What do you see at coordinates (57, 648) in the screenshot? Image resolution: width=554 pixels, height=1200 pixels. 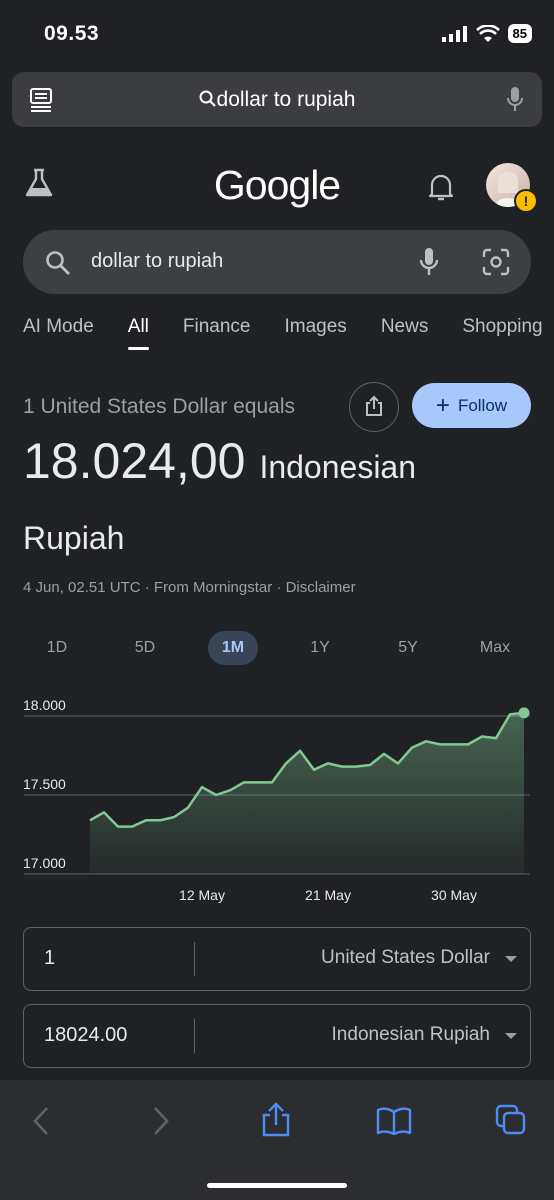 I see `range-1d: 1D` at bounding box center [57, 648].